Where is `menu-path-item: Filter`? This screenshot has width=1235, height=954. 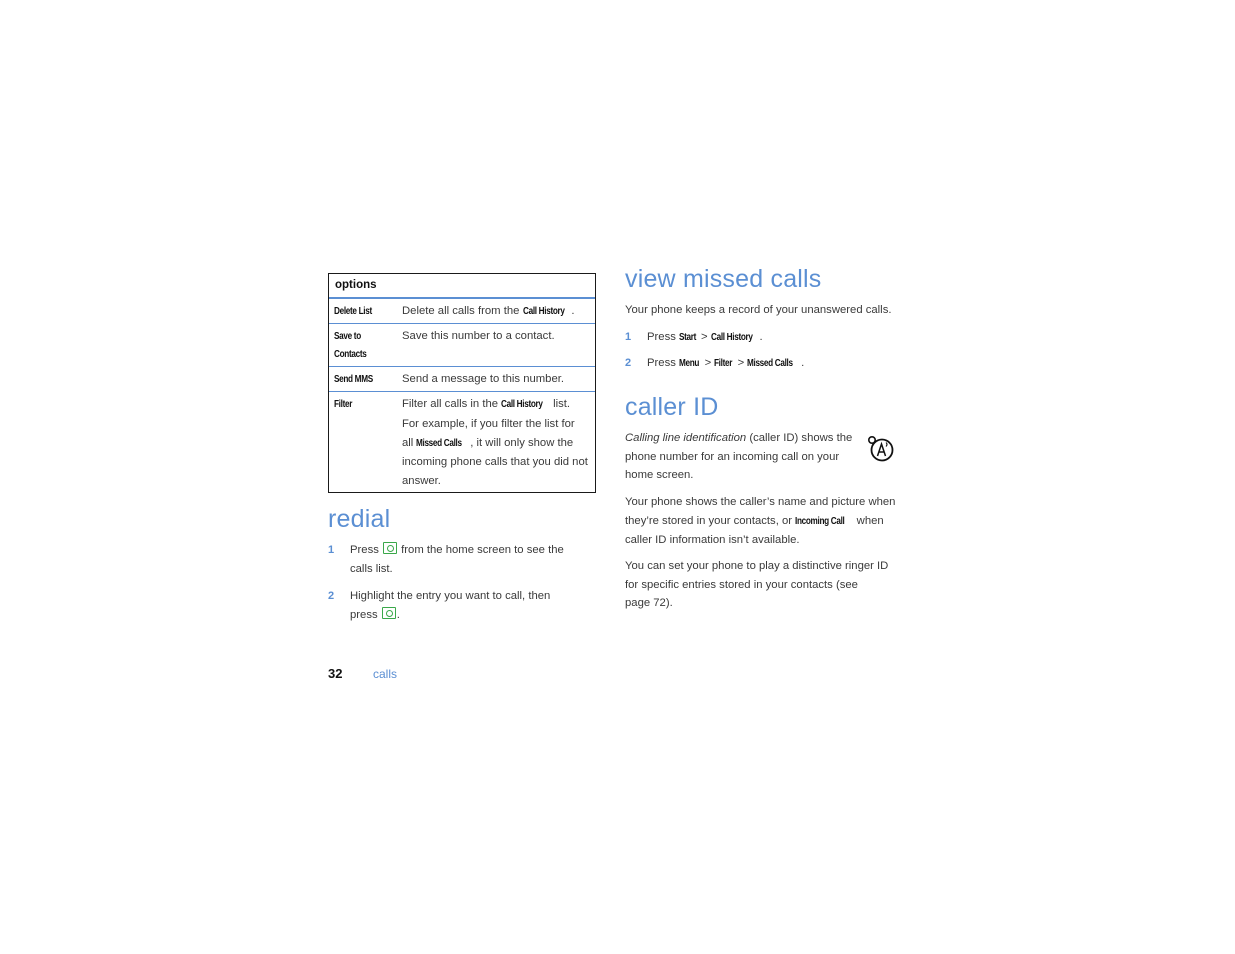 menu-path-item: Filter is located at coordinates (723, 363).